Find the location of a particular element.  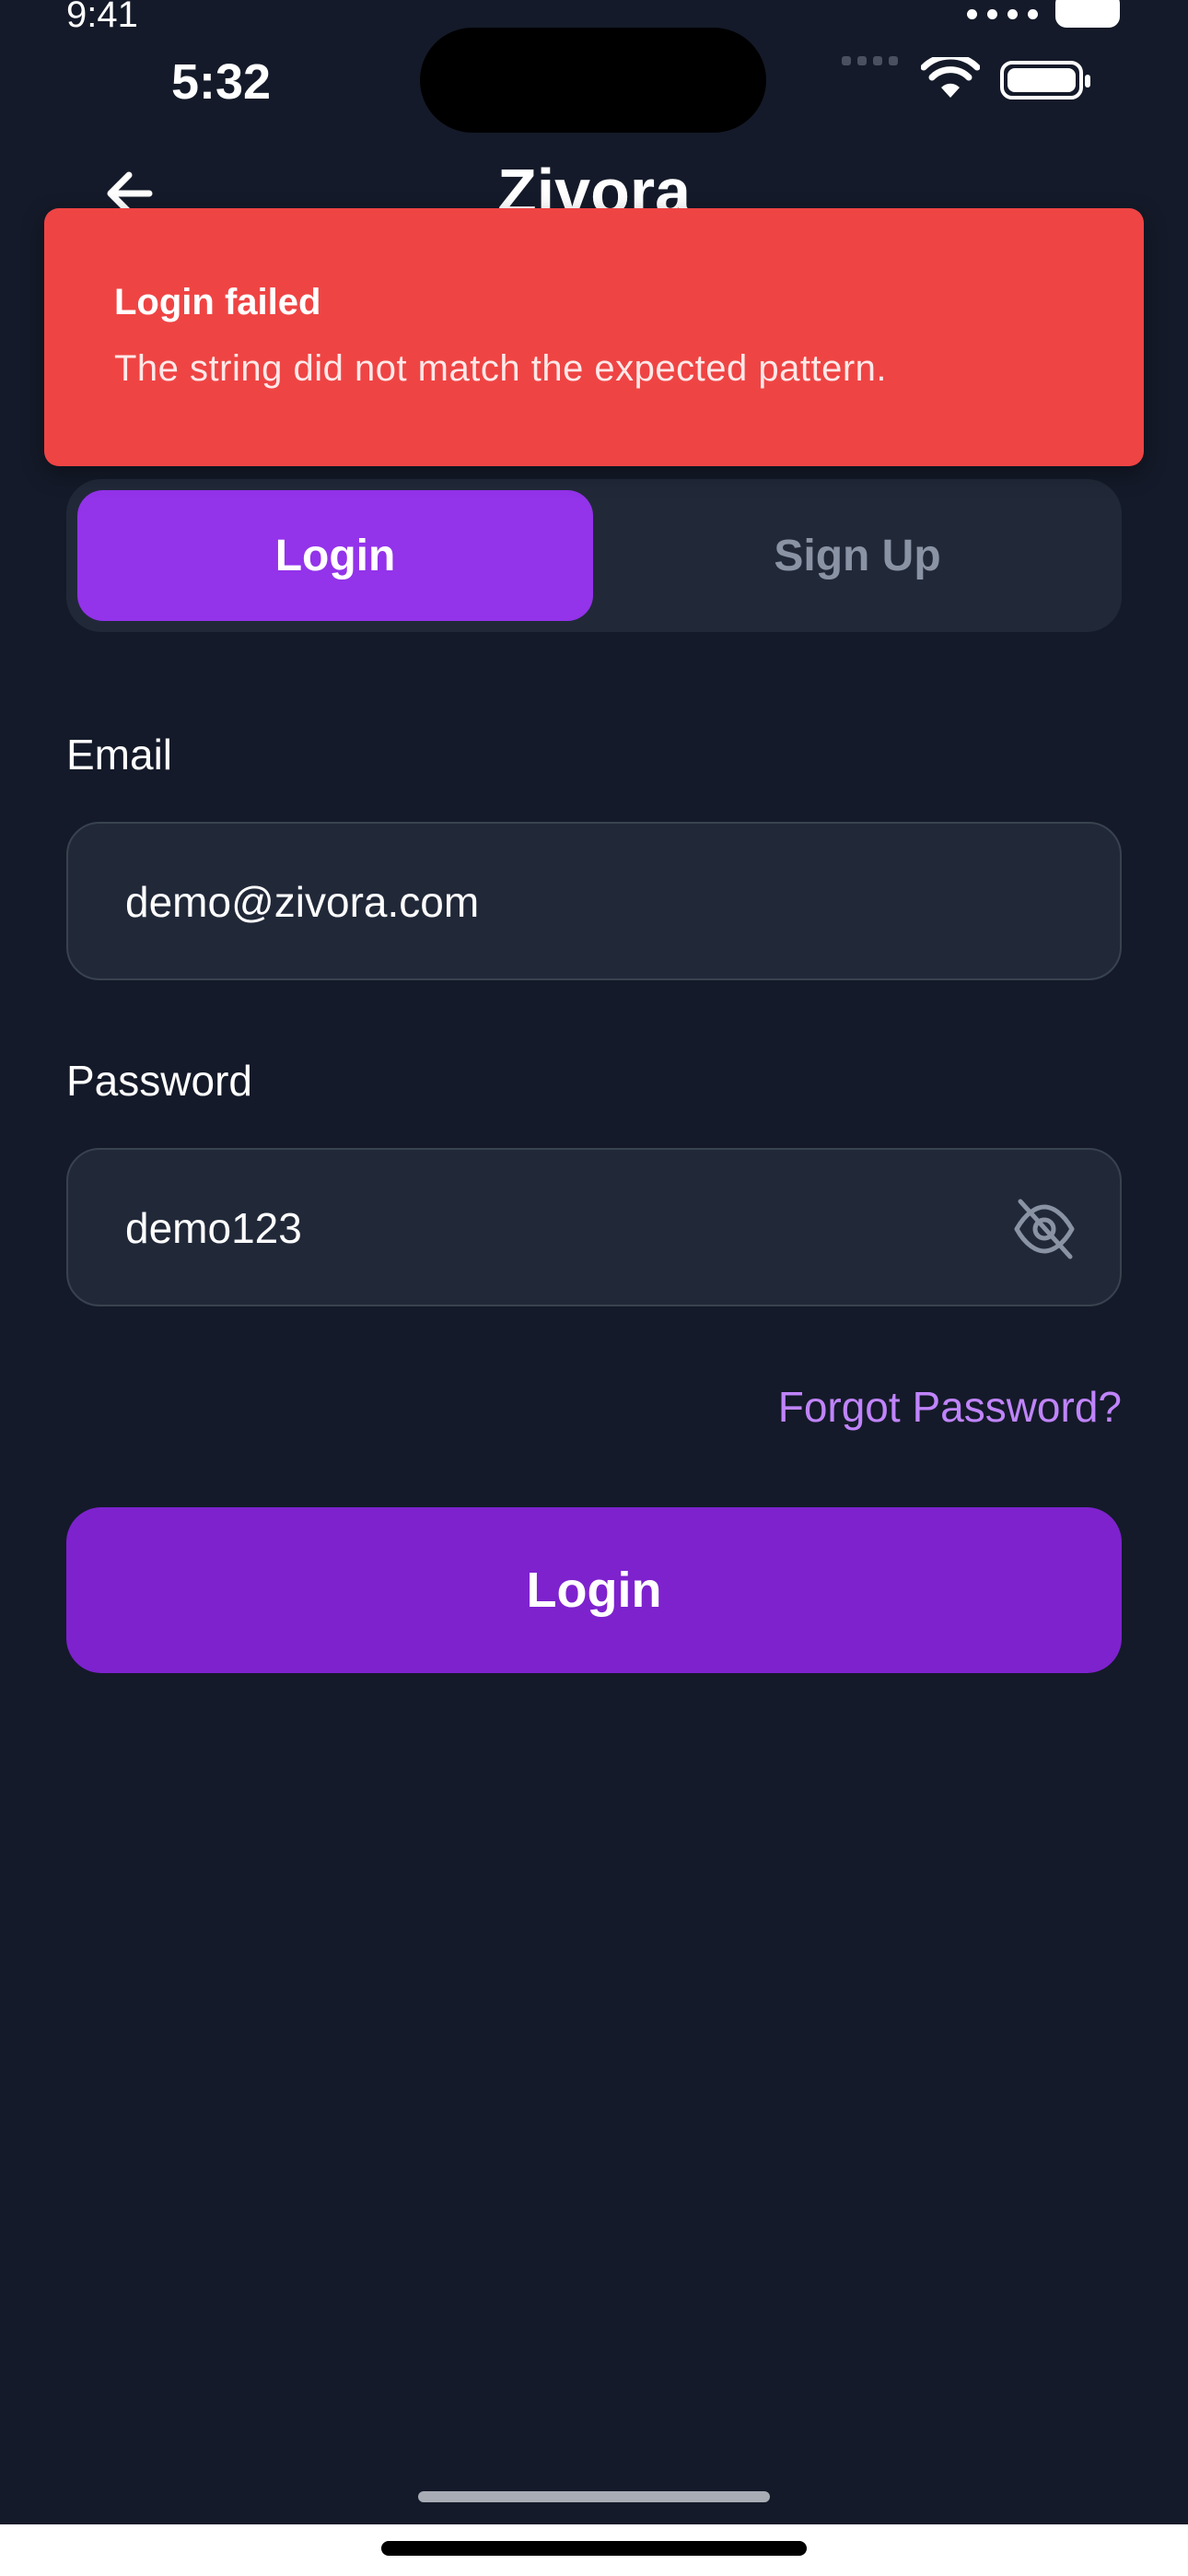

eye-off-icon is located at coordinates (1044, 1229).